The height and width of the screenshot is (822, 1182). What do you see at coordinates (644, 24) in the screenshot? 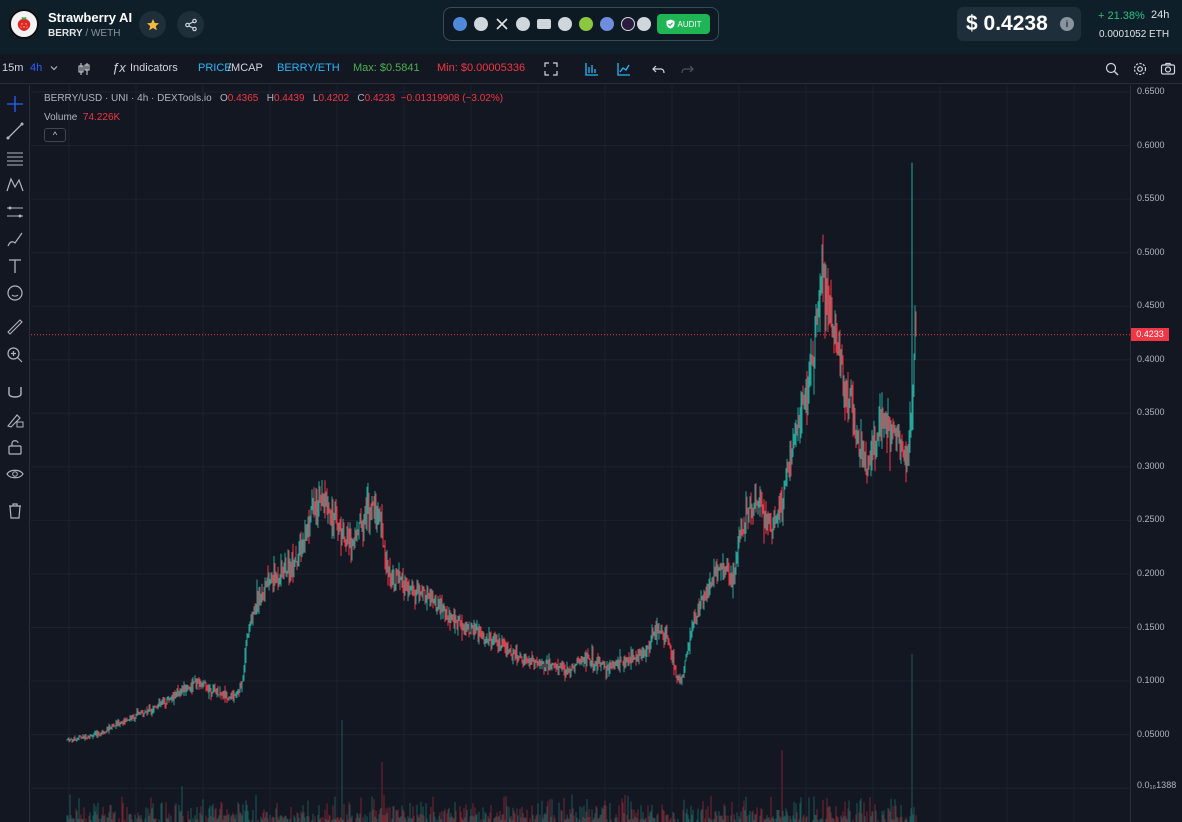
I see `more-icon` at bounding box center [644, 24].